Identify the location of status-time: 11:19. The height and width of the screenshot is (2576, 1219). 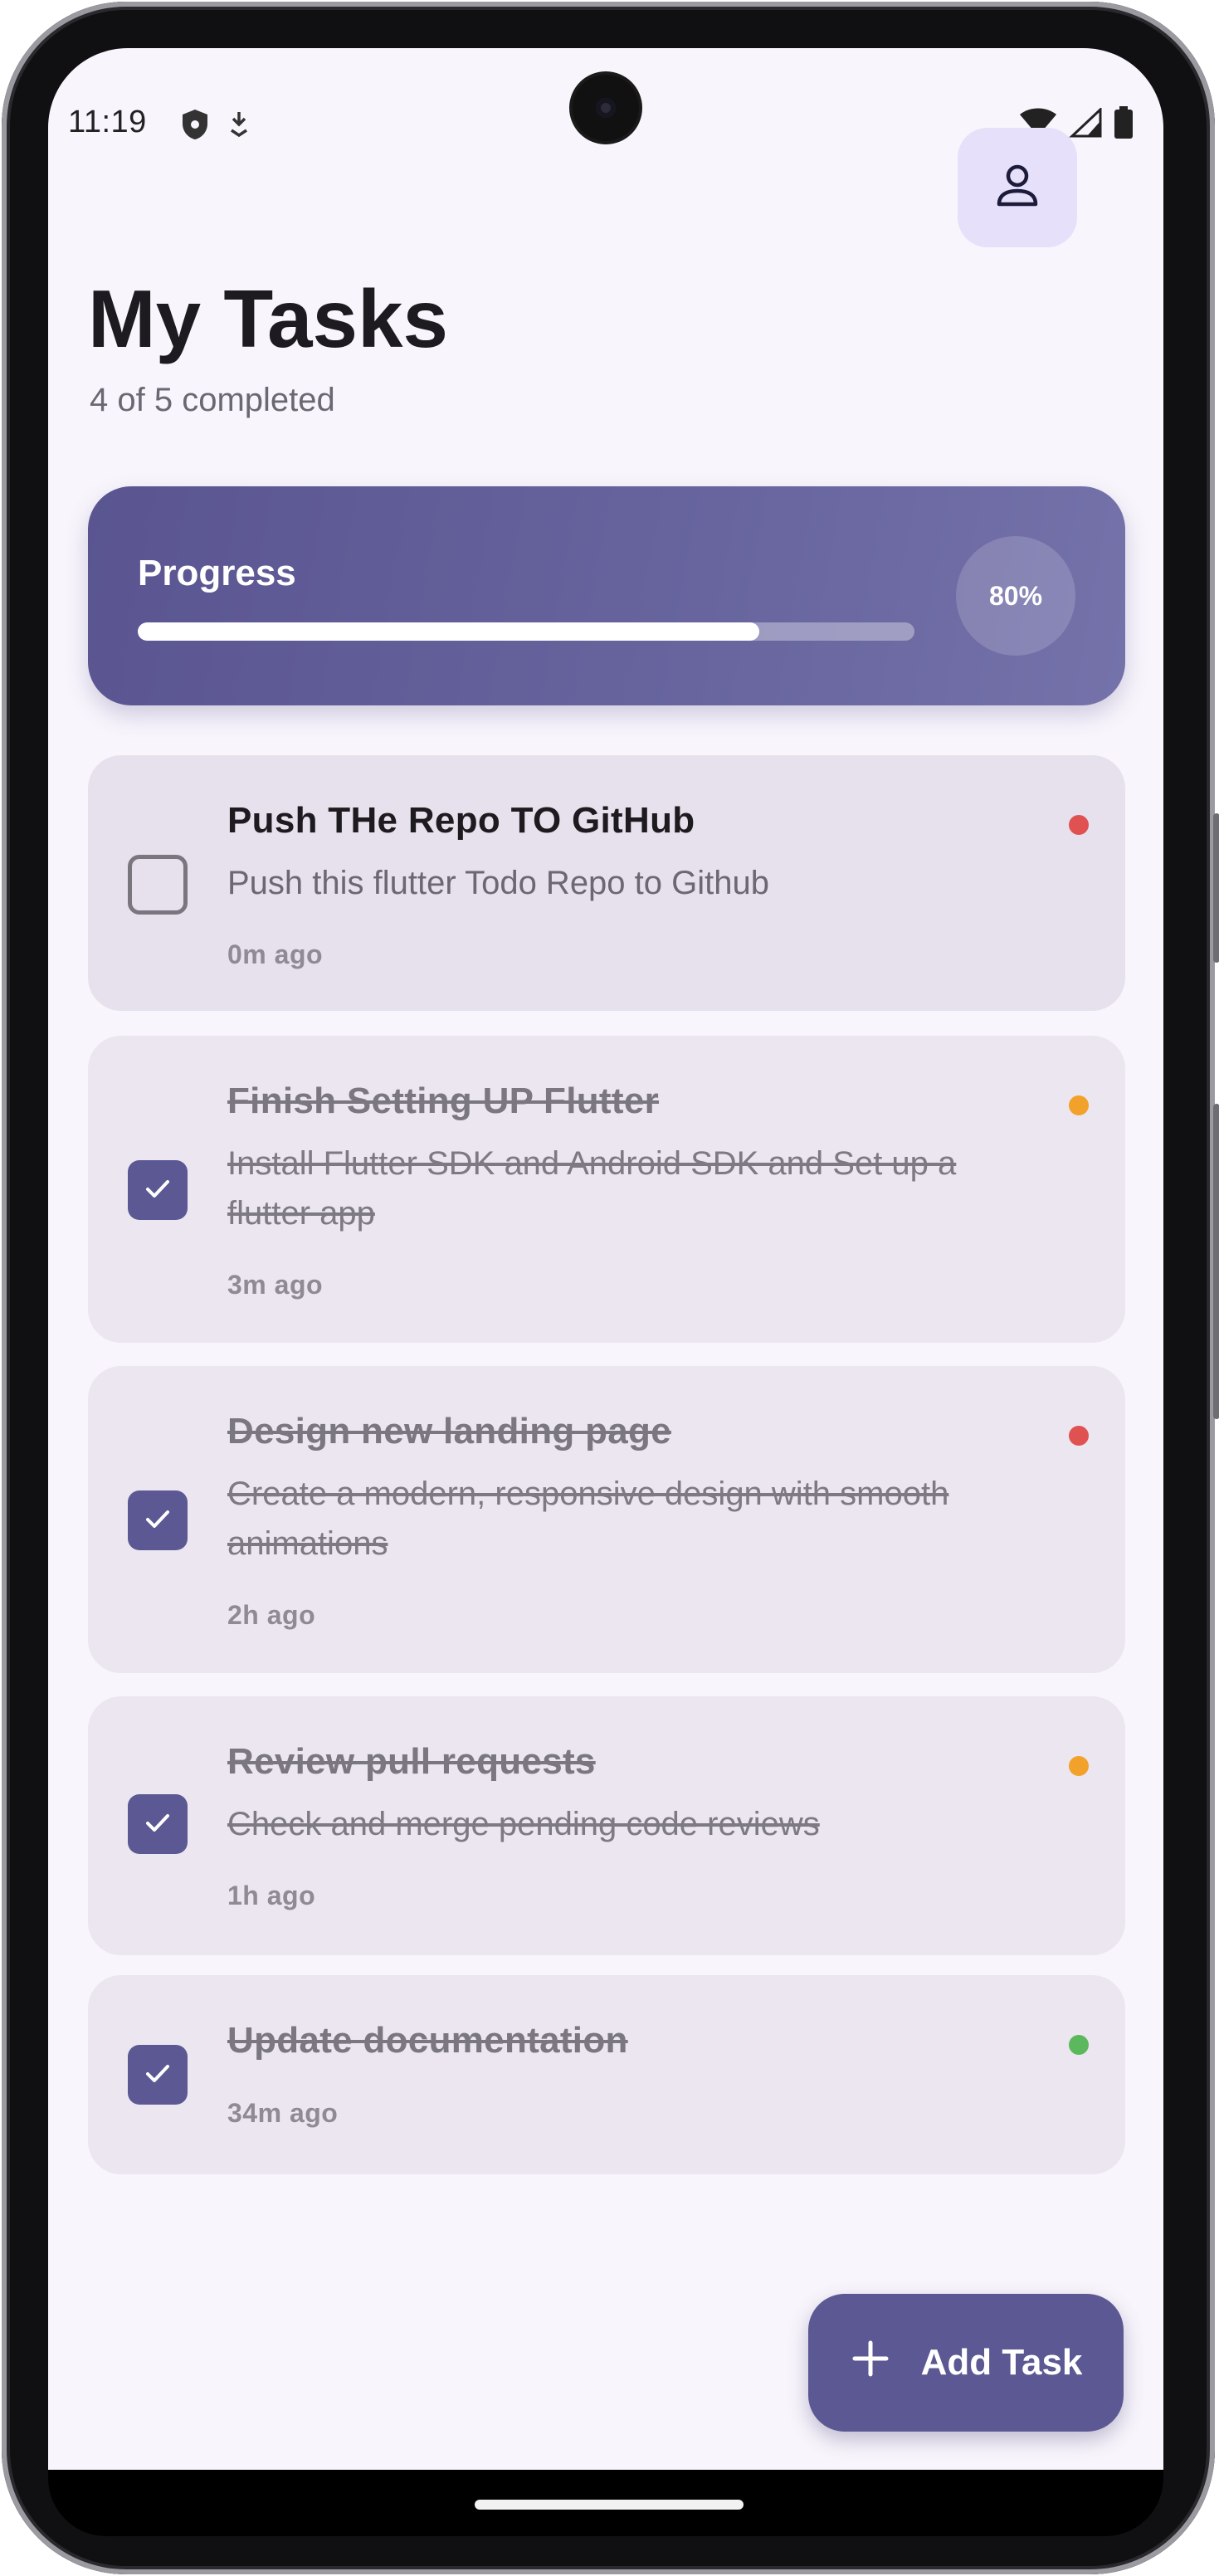
(108, 122).